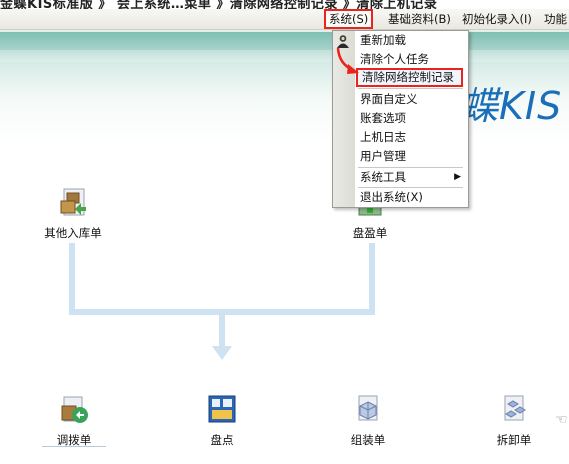 Image resolution: width=569 pixels, height=464 pixels. Describe the element at coordinates (222, 332) in the screenshot. I see `flow-line-down` at that location.